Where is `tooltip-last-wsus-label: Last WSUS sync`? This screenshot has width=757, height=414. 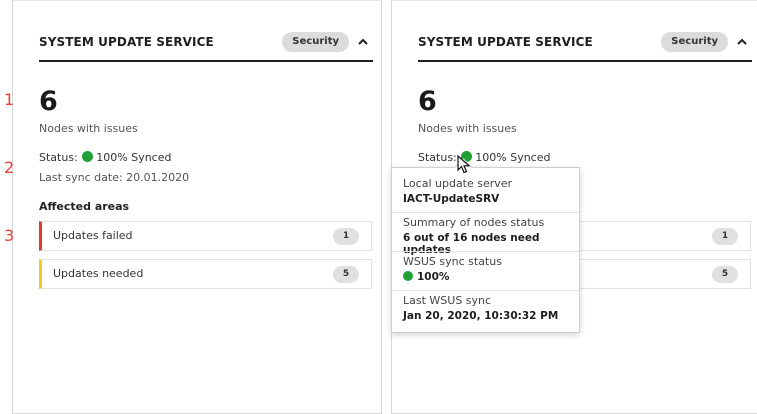
tooltip-last-wsus-label: Last WSUS sync is located at coordinates (447, 300).